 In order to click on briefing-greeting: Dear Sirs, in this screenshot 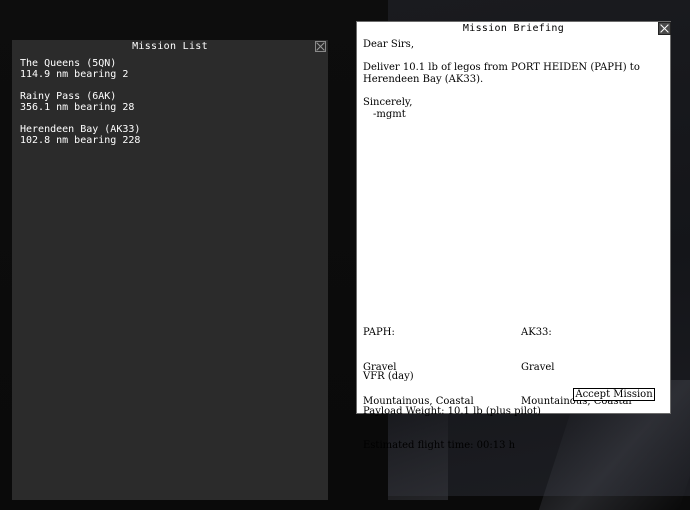, I will do `click(388, 44)`.